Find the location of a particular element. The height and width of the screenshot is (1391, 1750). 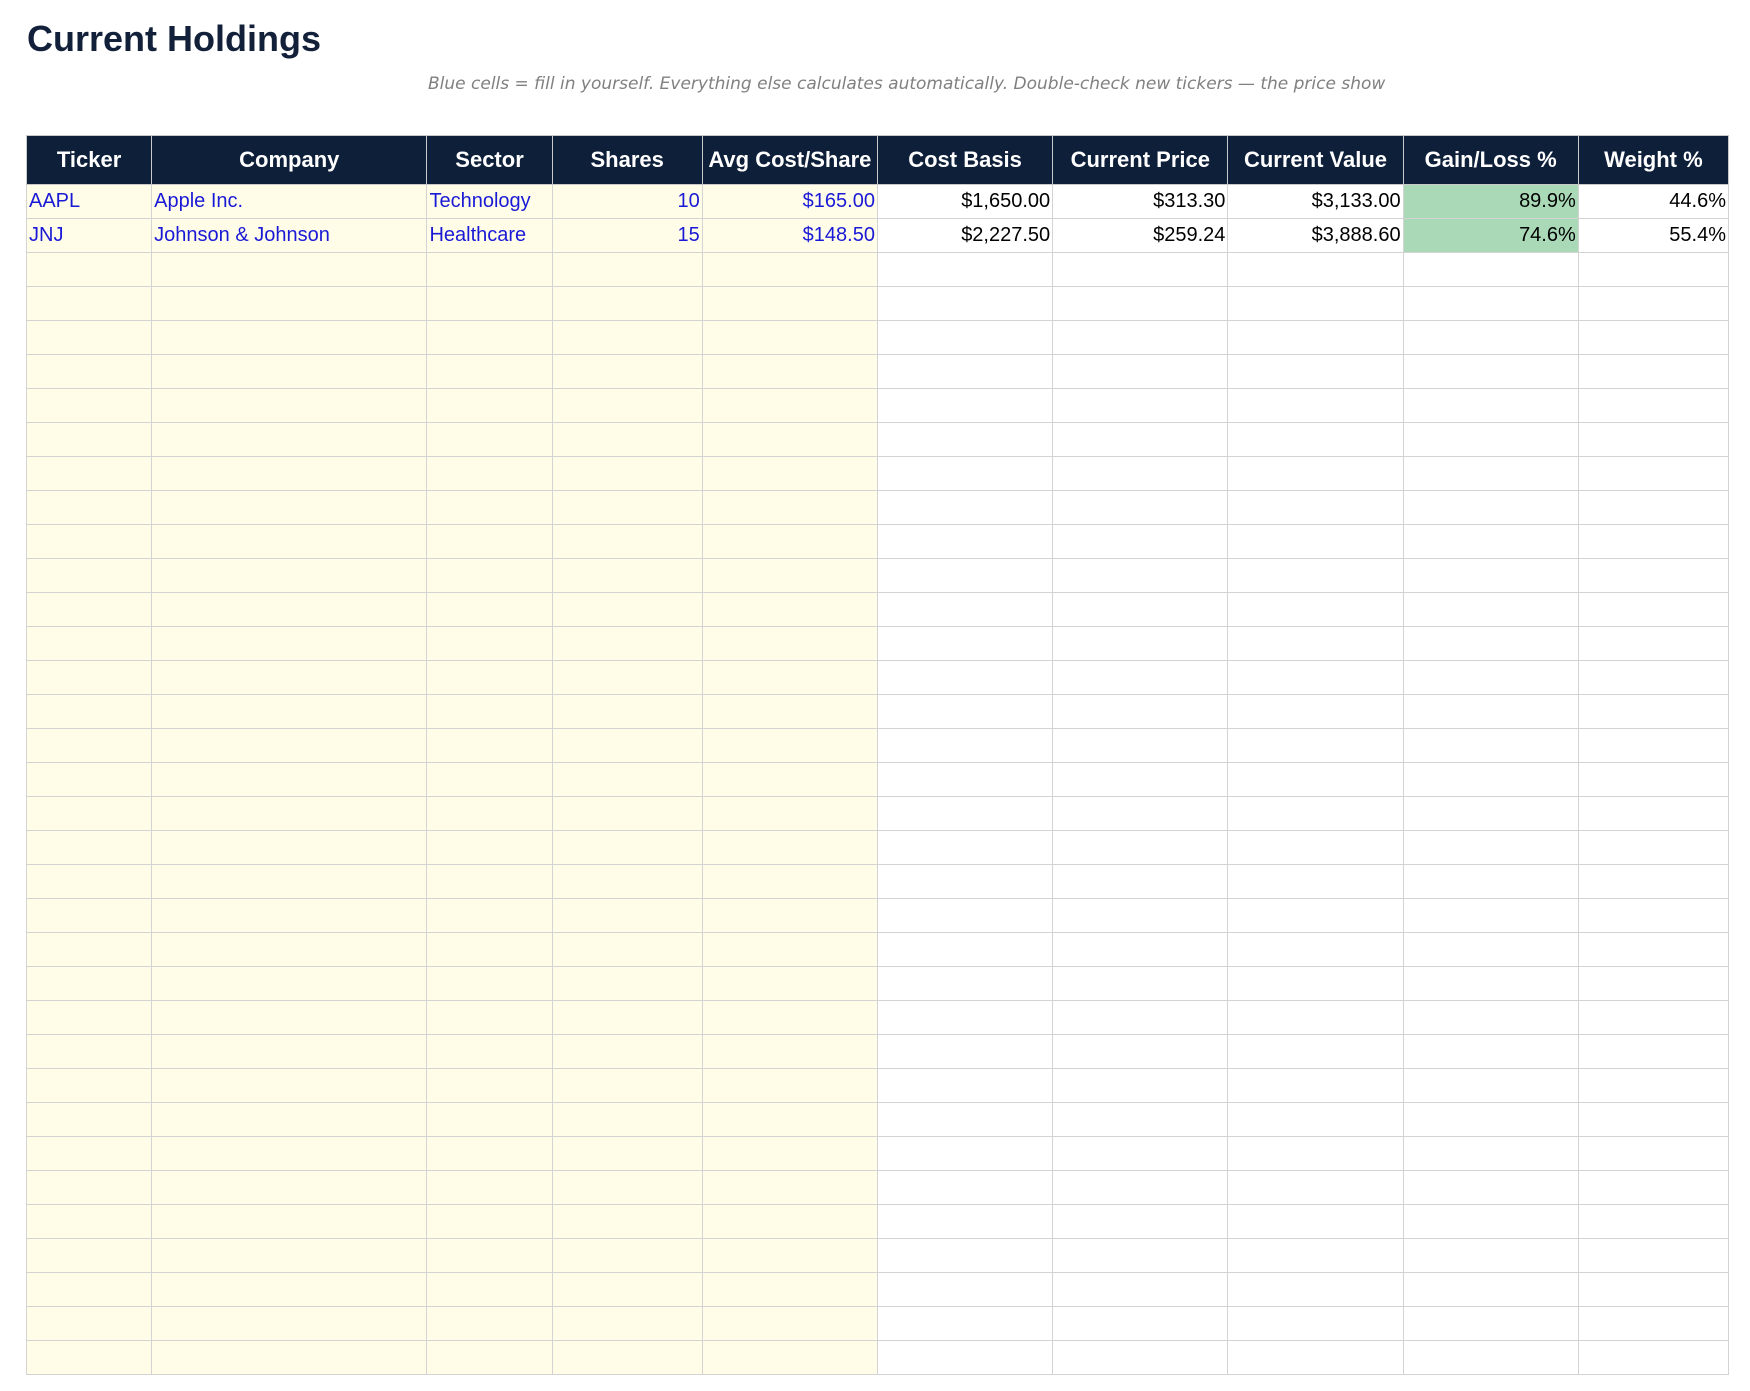

weight-cell: 55.4% is located at coordinates (1653, 235).